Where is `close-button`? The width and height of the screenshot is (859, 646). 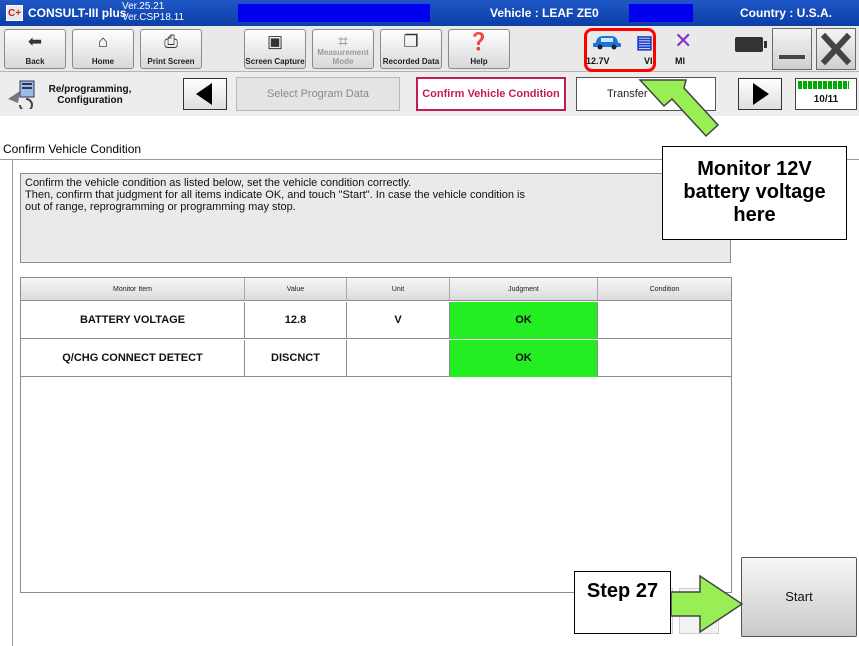
close-button is located at coordinates (836, 49).